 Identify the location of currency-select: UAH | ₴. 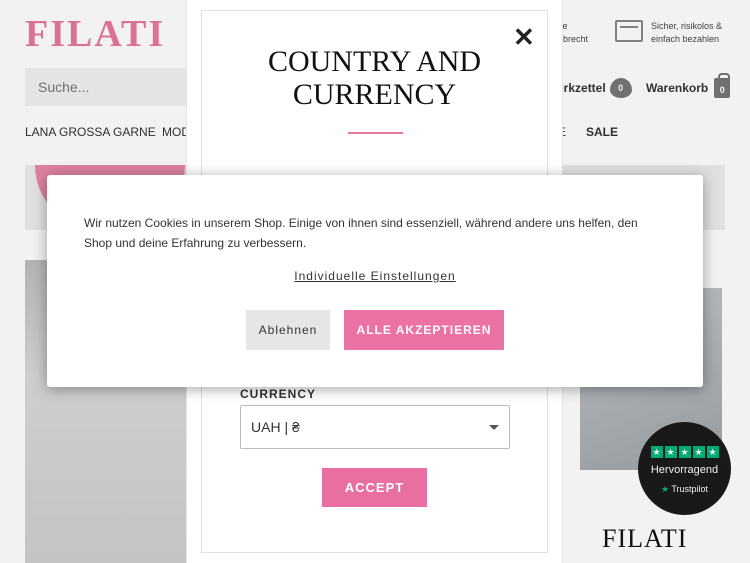
(375, 427).